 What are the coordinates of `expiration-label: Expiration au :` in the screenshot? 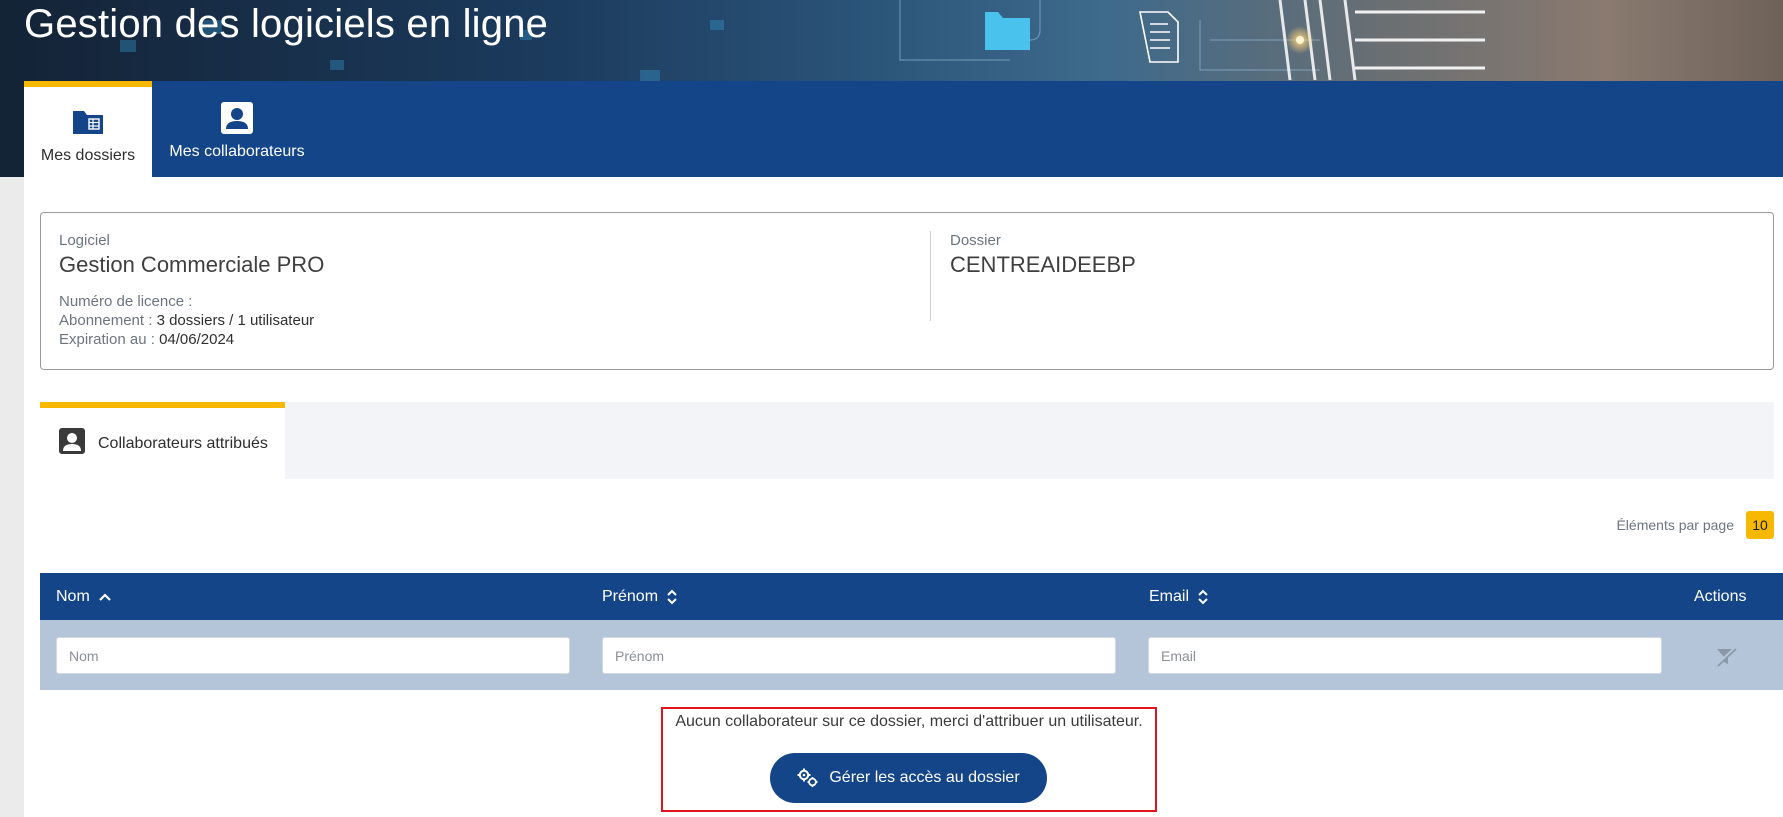 It's located at (107, 339).